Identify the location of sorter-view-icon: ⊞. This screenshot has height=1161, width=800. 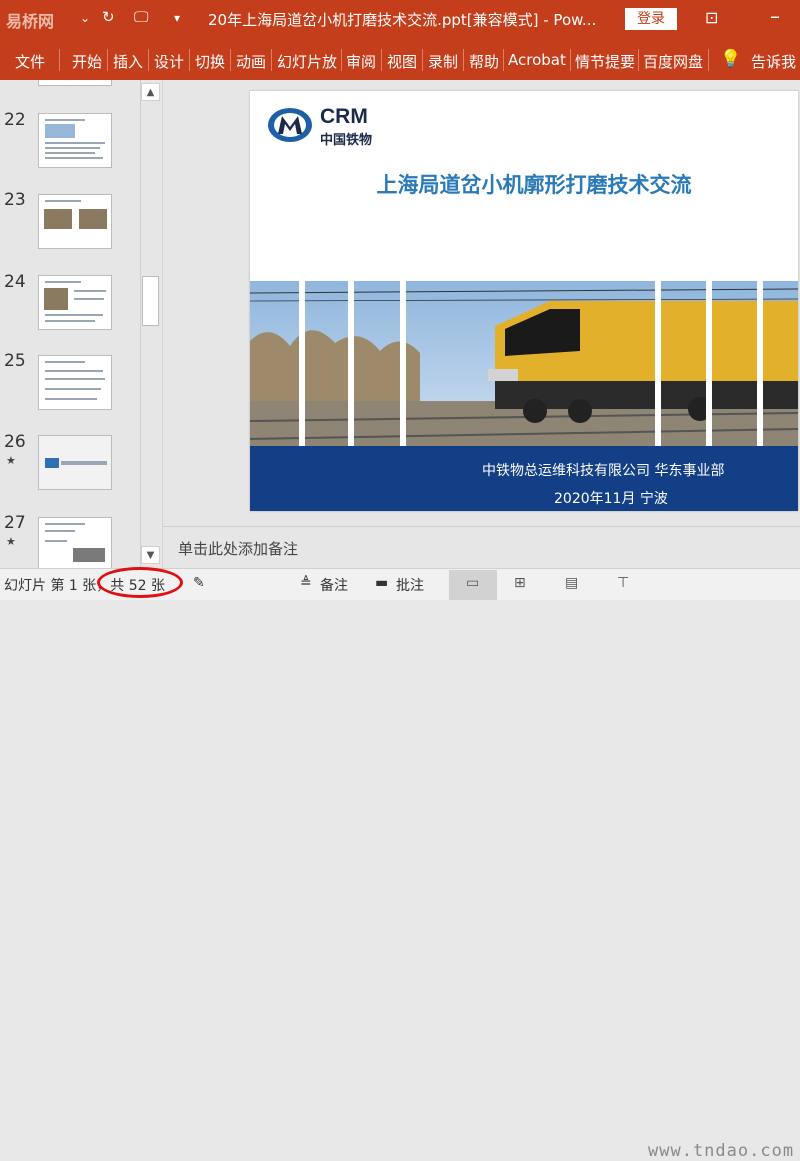
(520, 583).